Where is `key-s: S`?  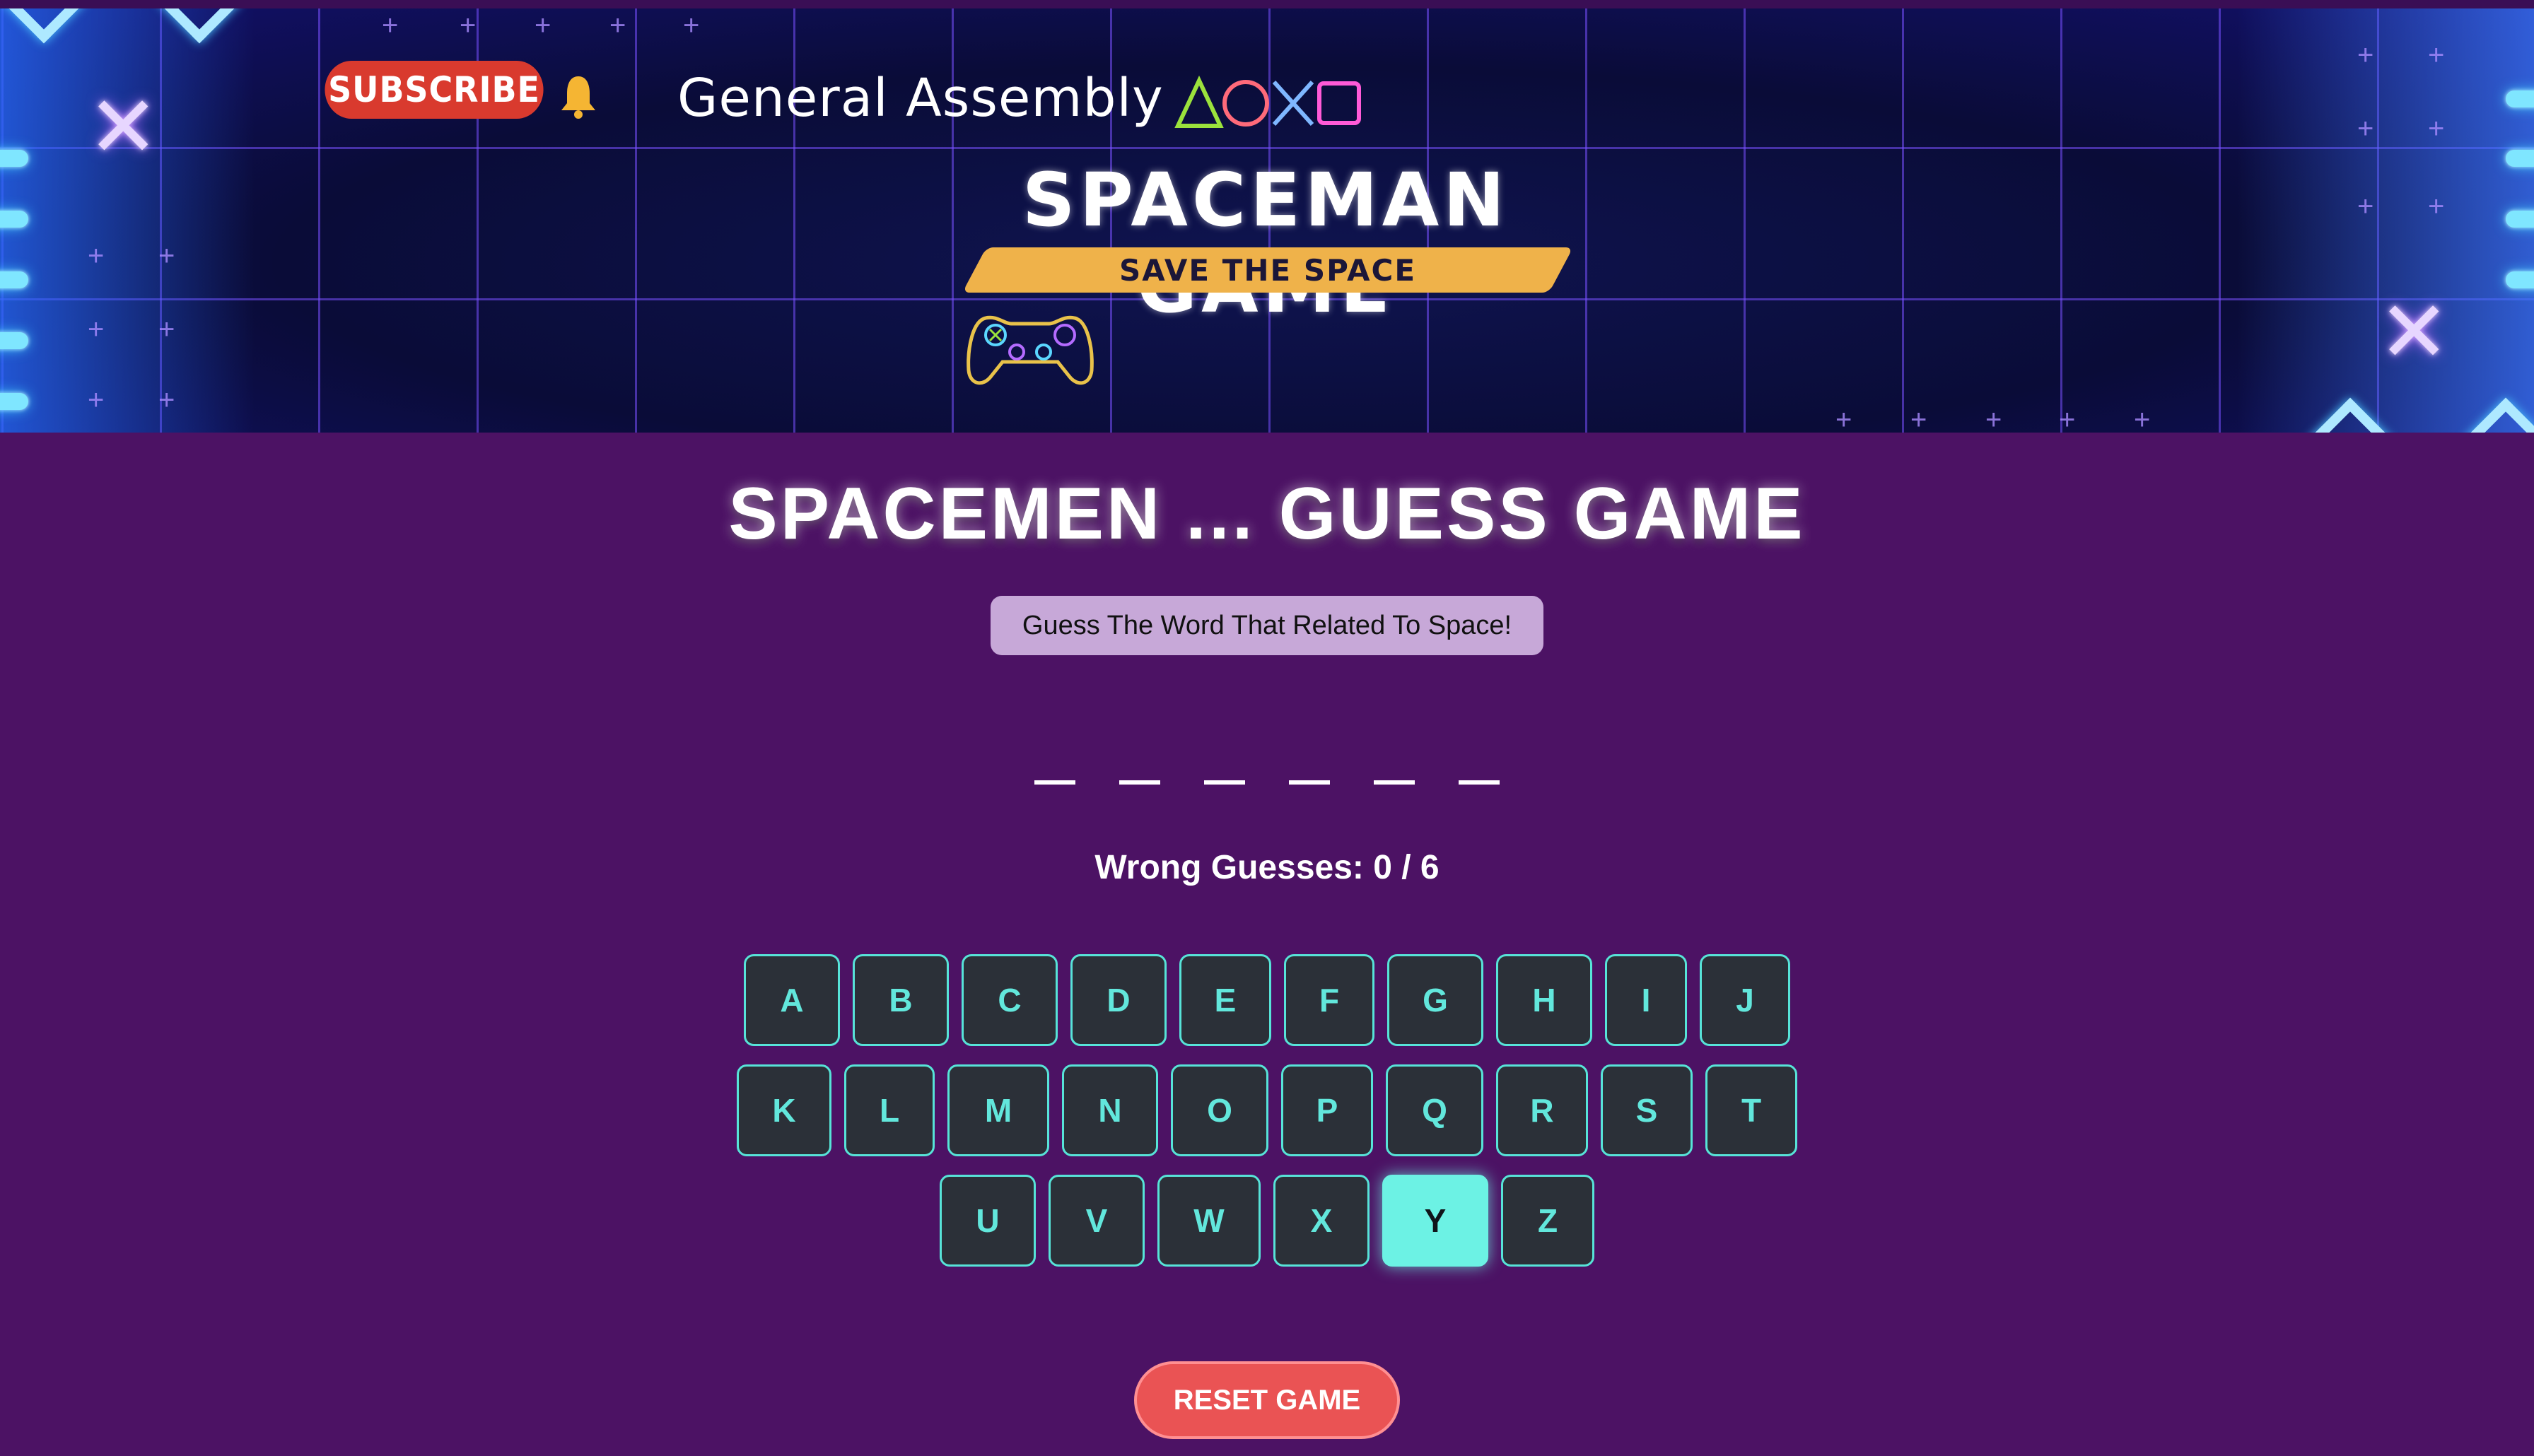 key-s: S is located at coordinates (1647, 1110).